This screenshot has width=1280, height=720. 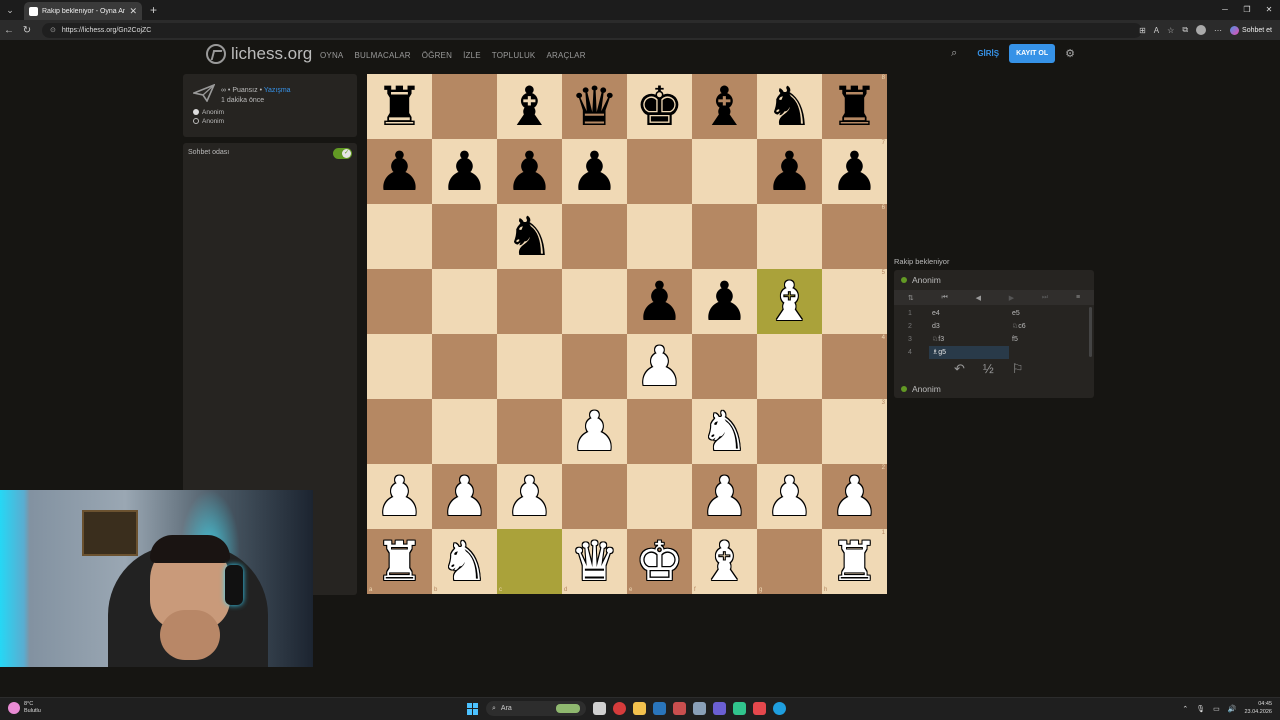 What do you see at coordinates (1251, 30) in the screenshot?
I see `copilot-button: Sohbet et` at bounding box center [1251, 30].